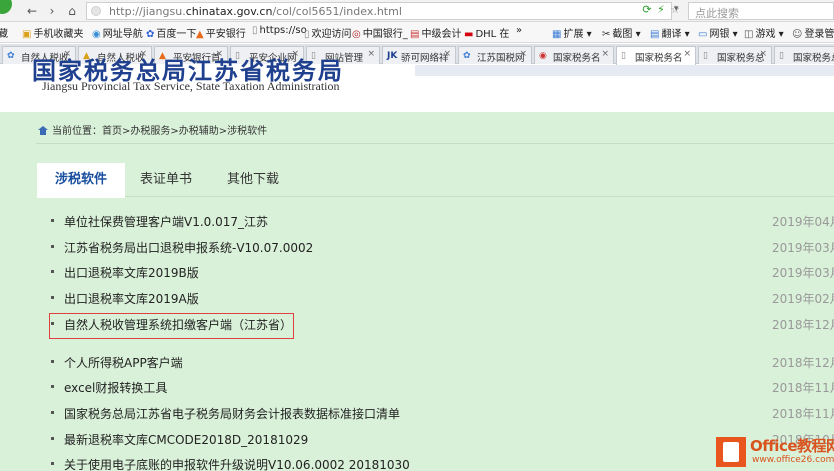 The image size is (834, 471). What do you see at coordinates (435, 362) in the screenshot?
I see `list-item: 个人所得税APP客户端2018年12月` at bounding box center [435, 362].